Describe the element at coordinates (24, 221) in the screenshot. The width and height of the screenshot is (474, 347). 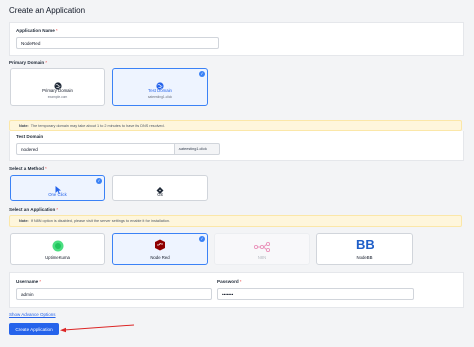
I see `n8n-note-prefix: Note:` at that location.